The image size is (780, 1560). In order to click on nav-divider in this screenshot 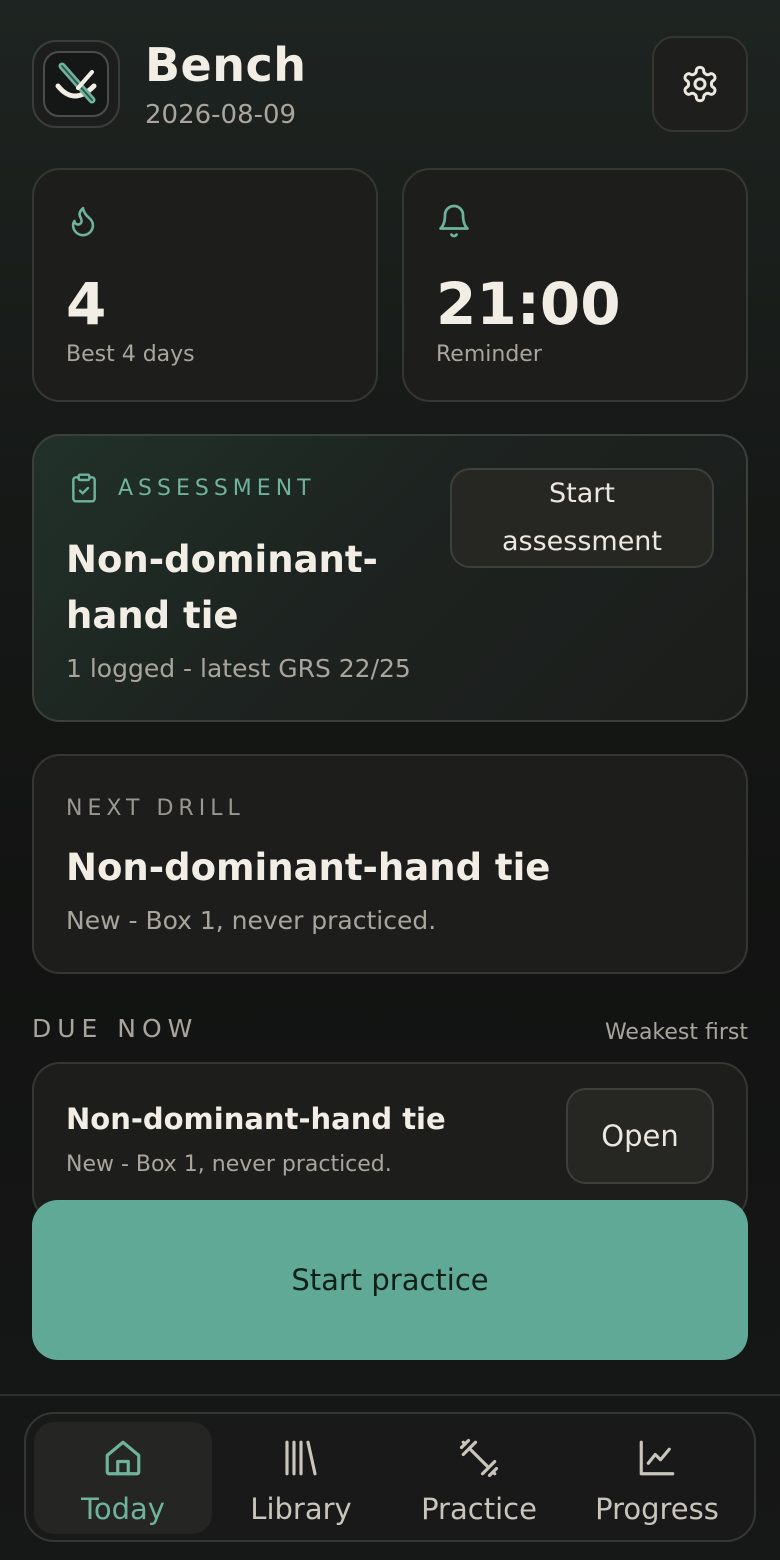, I will do `click(390, 1395)`.